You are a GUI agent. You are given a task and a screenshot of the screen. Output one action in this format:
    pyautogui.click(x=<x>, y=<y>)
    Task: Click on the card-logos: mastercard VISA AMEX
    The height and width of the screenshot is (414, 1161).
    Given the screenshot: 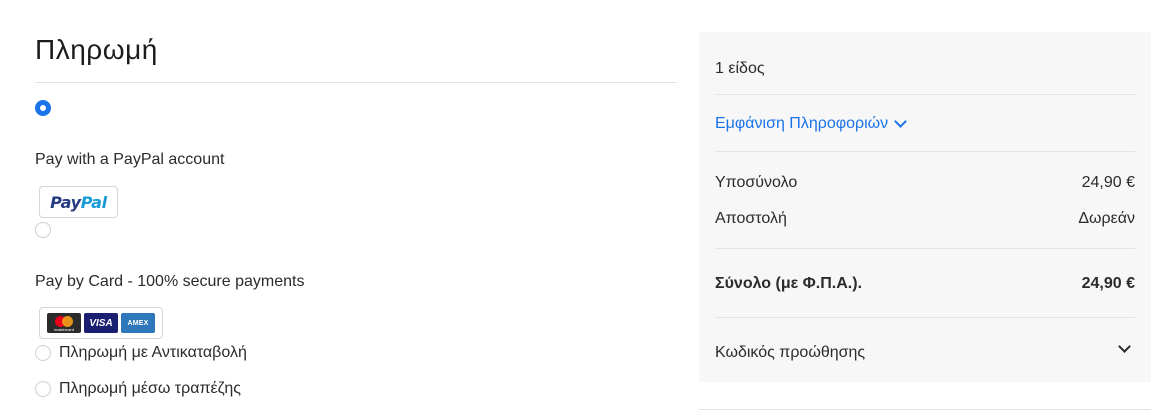 What is the action you would take?
    pyautogui.click(x=101, y=323)
    